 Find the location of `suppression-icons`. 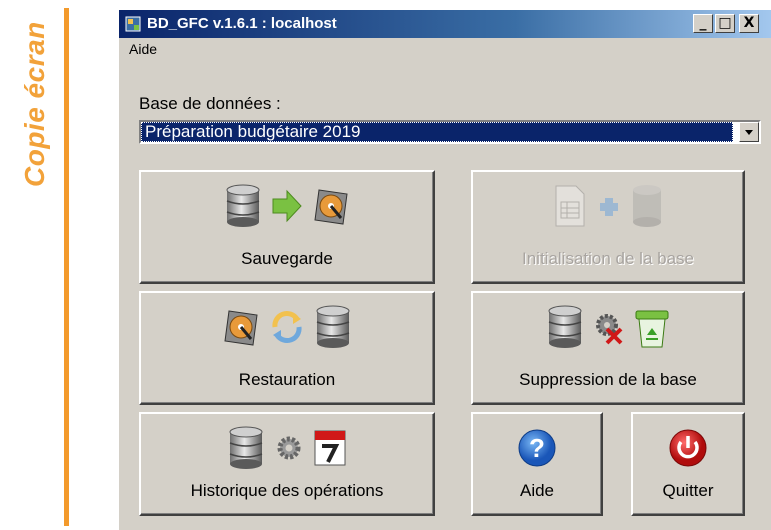

suppression-icons is located at coordinates (608, 327).